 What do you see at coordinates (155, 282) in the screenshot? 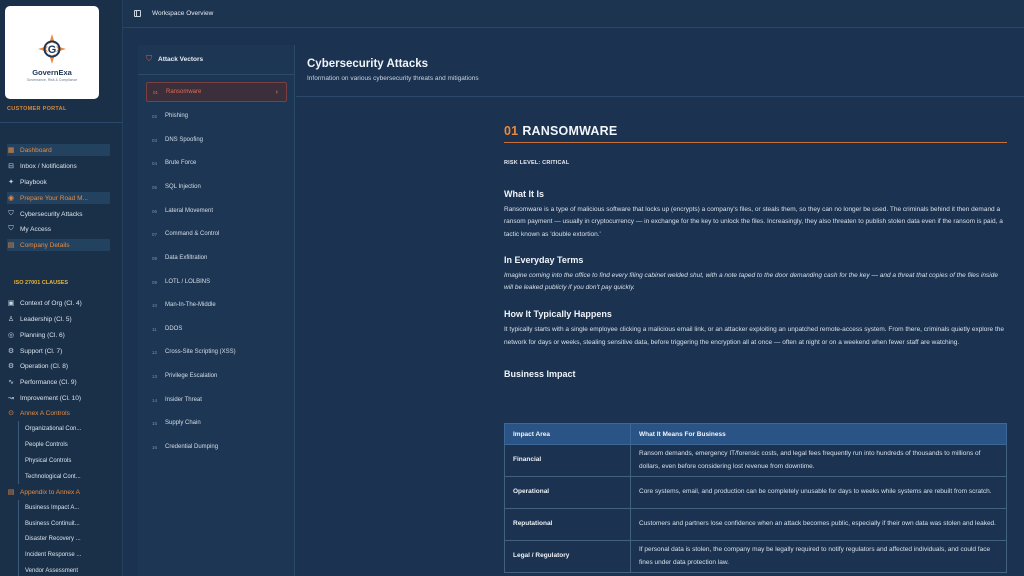
I see `attack-vector-number: 09` at bounding box center [155, 282].